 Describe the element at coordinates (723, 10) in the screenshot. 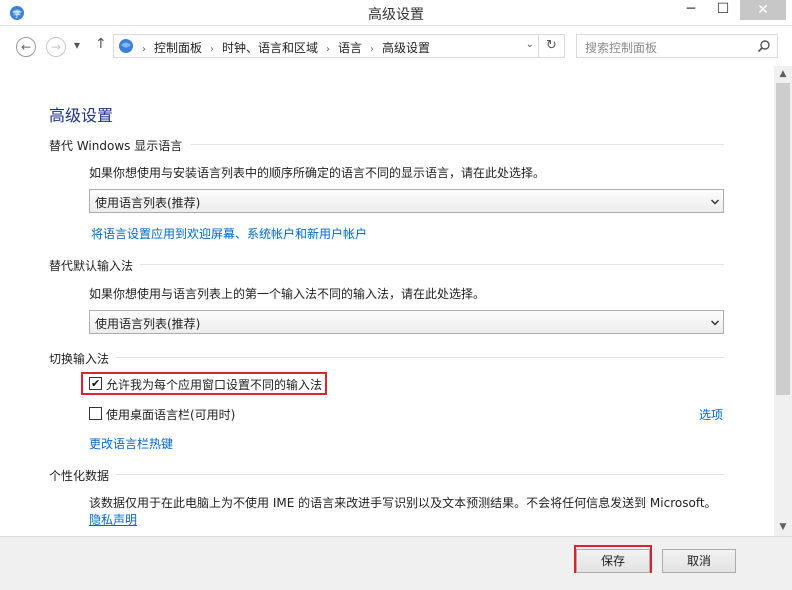

I see `maximize-button: ☐` at that location.